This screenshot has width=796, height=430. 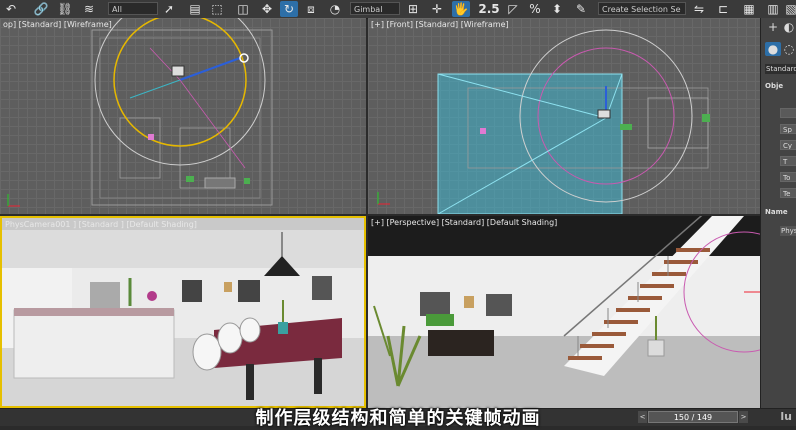 I want to click on modify-tab-icon: ◐, so click(x=788, y=27).